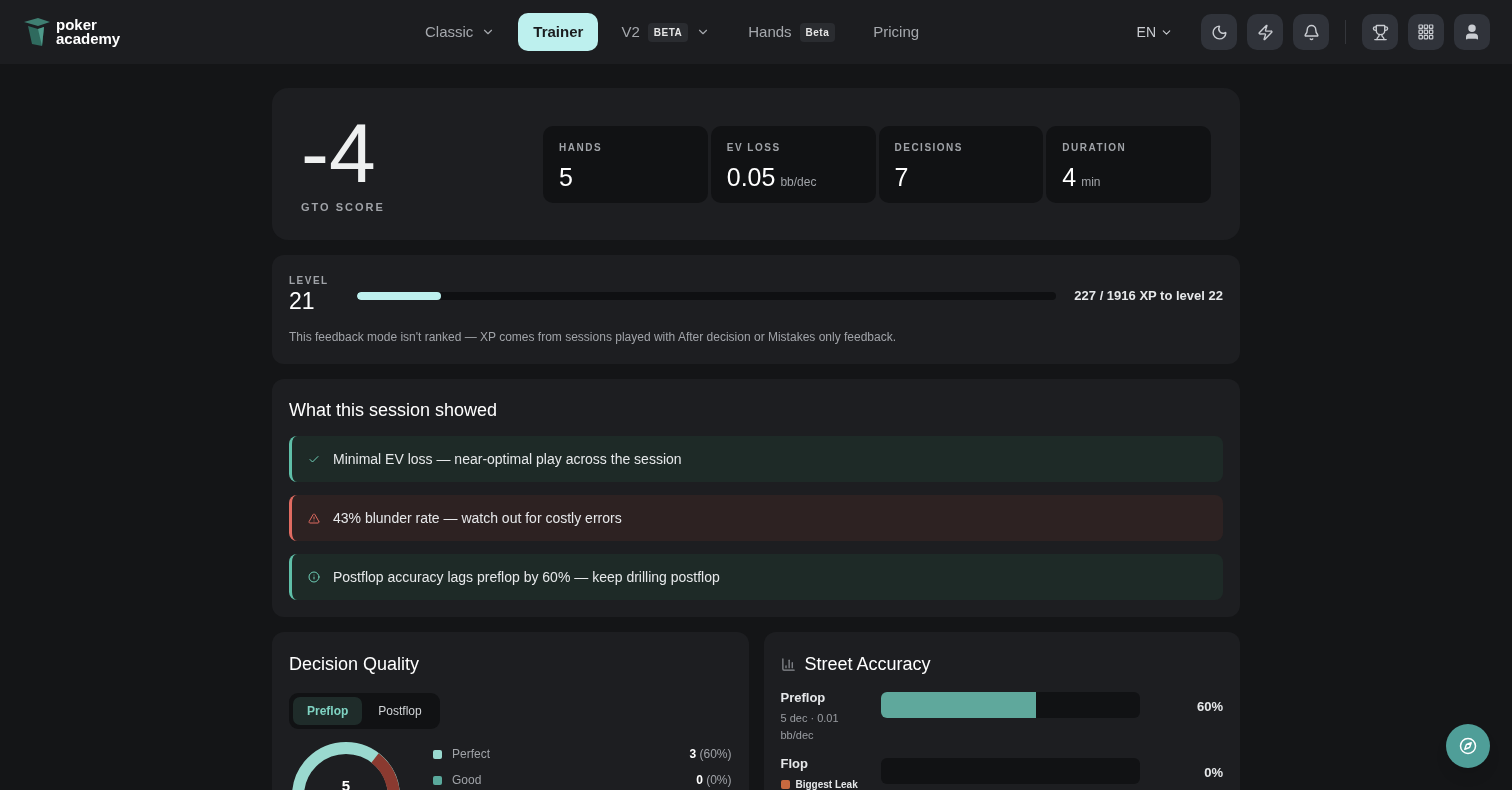 The height and width of the screenshot is (790, 1512). What do you see at coordinates (302, 301) in the screenshot?
I see `level-value: 21` at bounding box center [302, 301].